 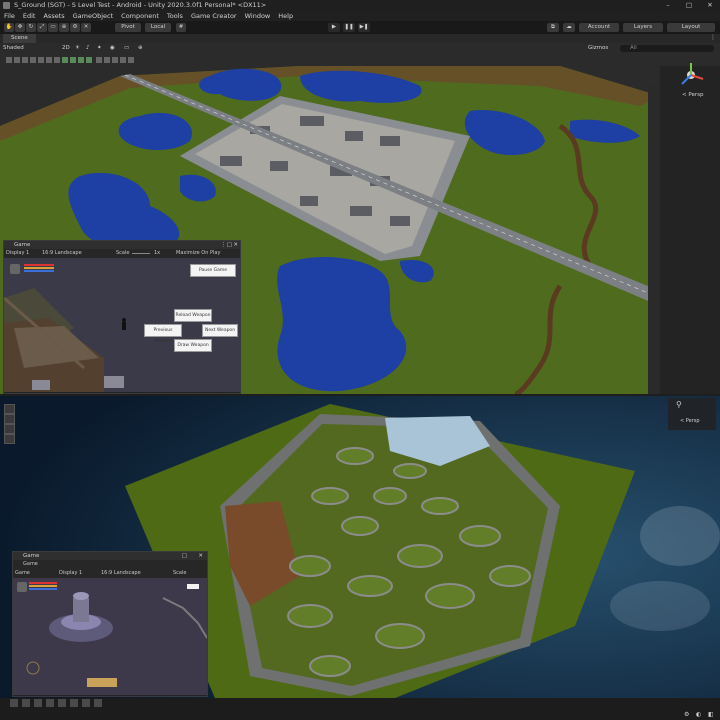 What do you see at coordinates (668, 5) in the screenshot?
I see `minimize-icon: –` at bounding box center [668, 5].